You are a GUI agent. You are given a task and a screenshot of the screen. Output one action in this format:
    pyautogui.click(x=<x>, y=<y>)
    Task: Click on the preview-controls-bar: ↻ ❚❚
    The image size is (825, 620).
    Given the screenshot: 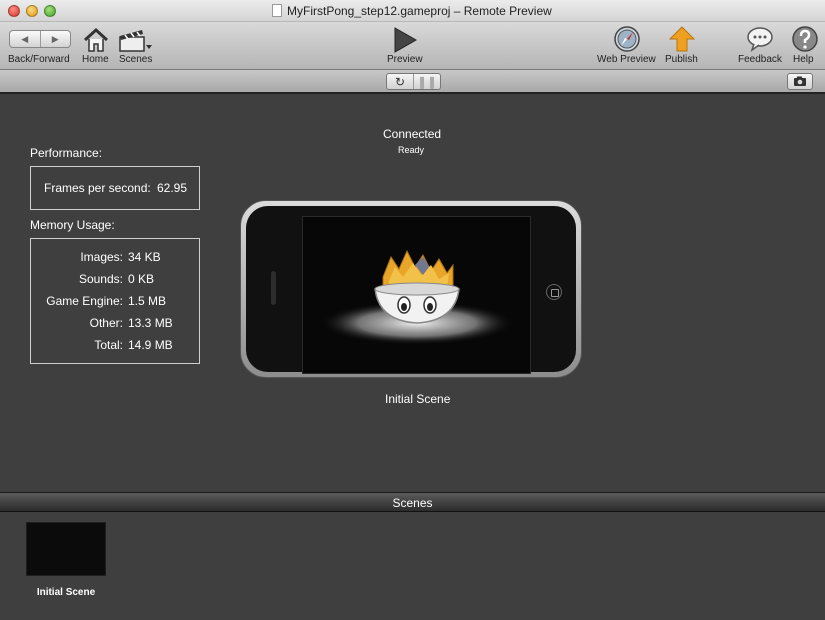 What is the action you would take?
    pyautogui.click(x=412, y=82)
    